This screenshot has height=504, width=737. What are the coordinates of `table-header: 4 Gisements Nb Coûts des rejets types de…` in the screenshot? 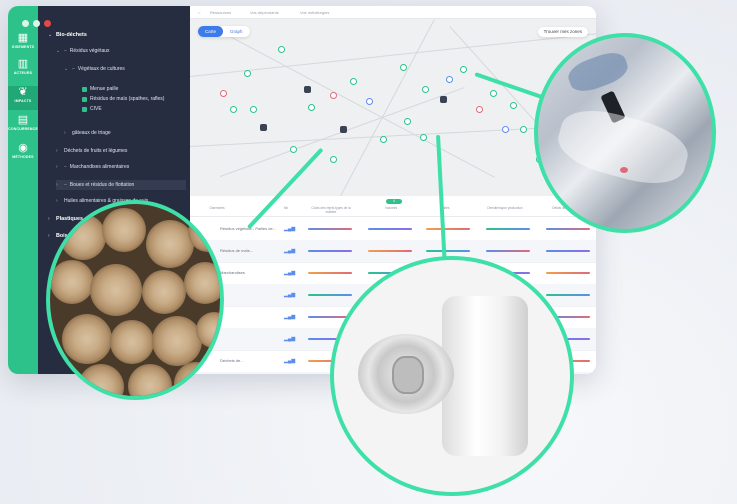 It's located at (393, 206).